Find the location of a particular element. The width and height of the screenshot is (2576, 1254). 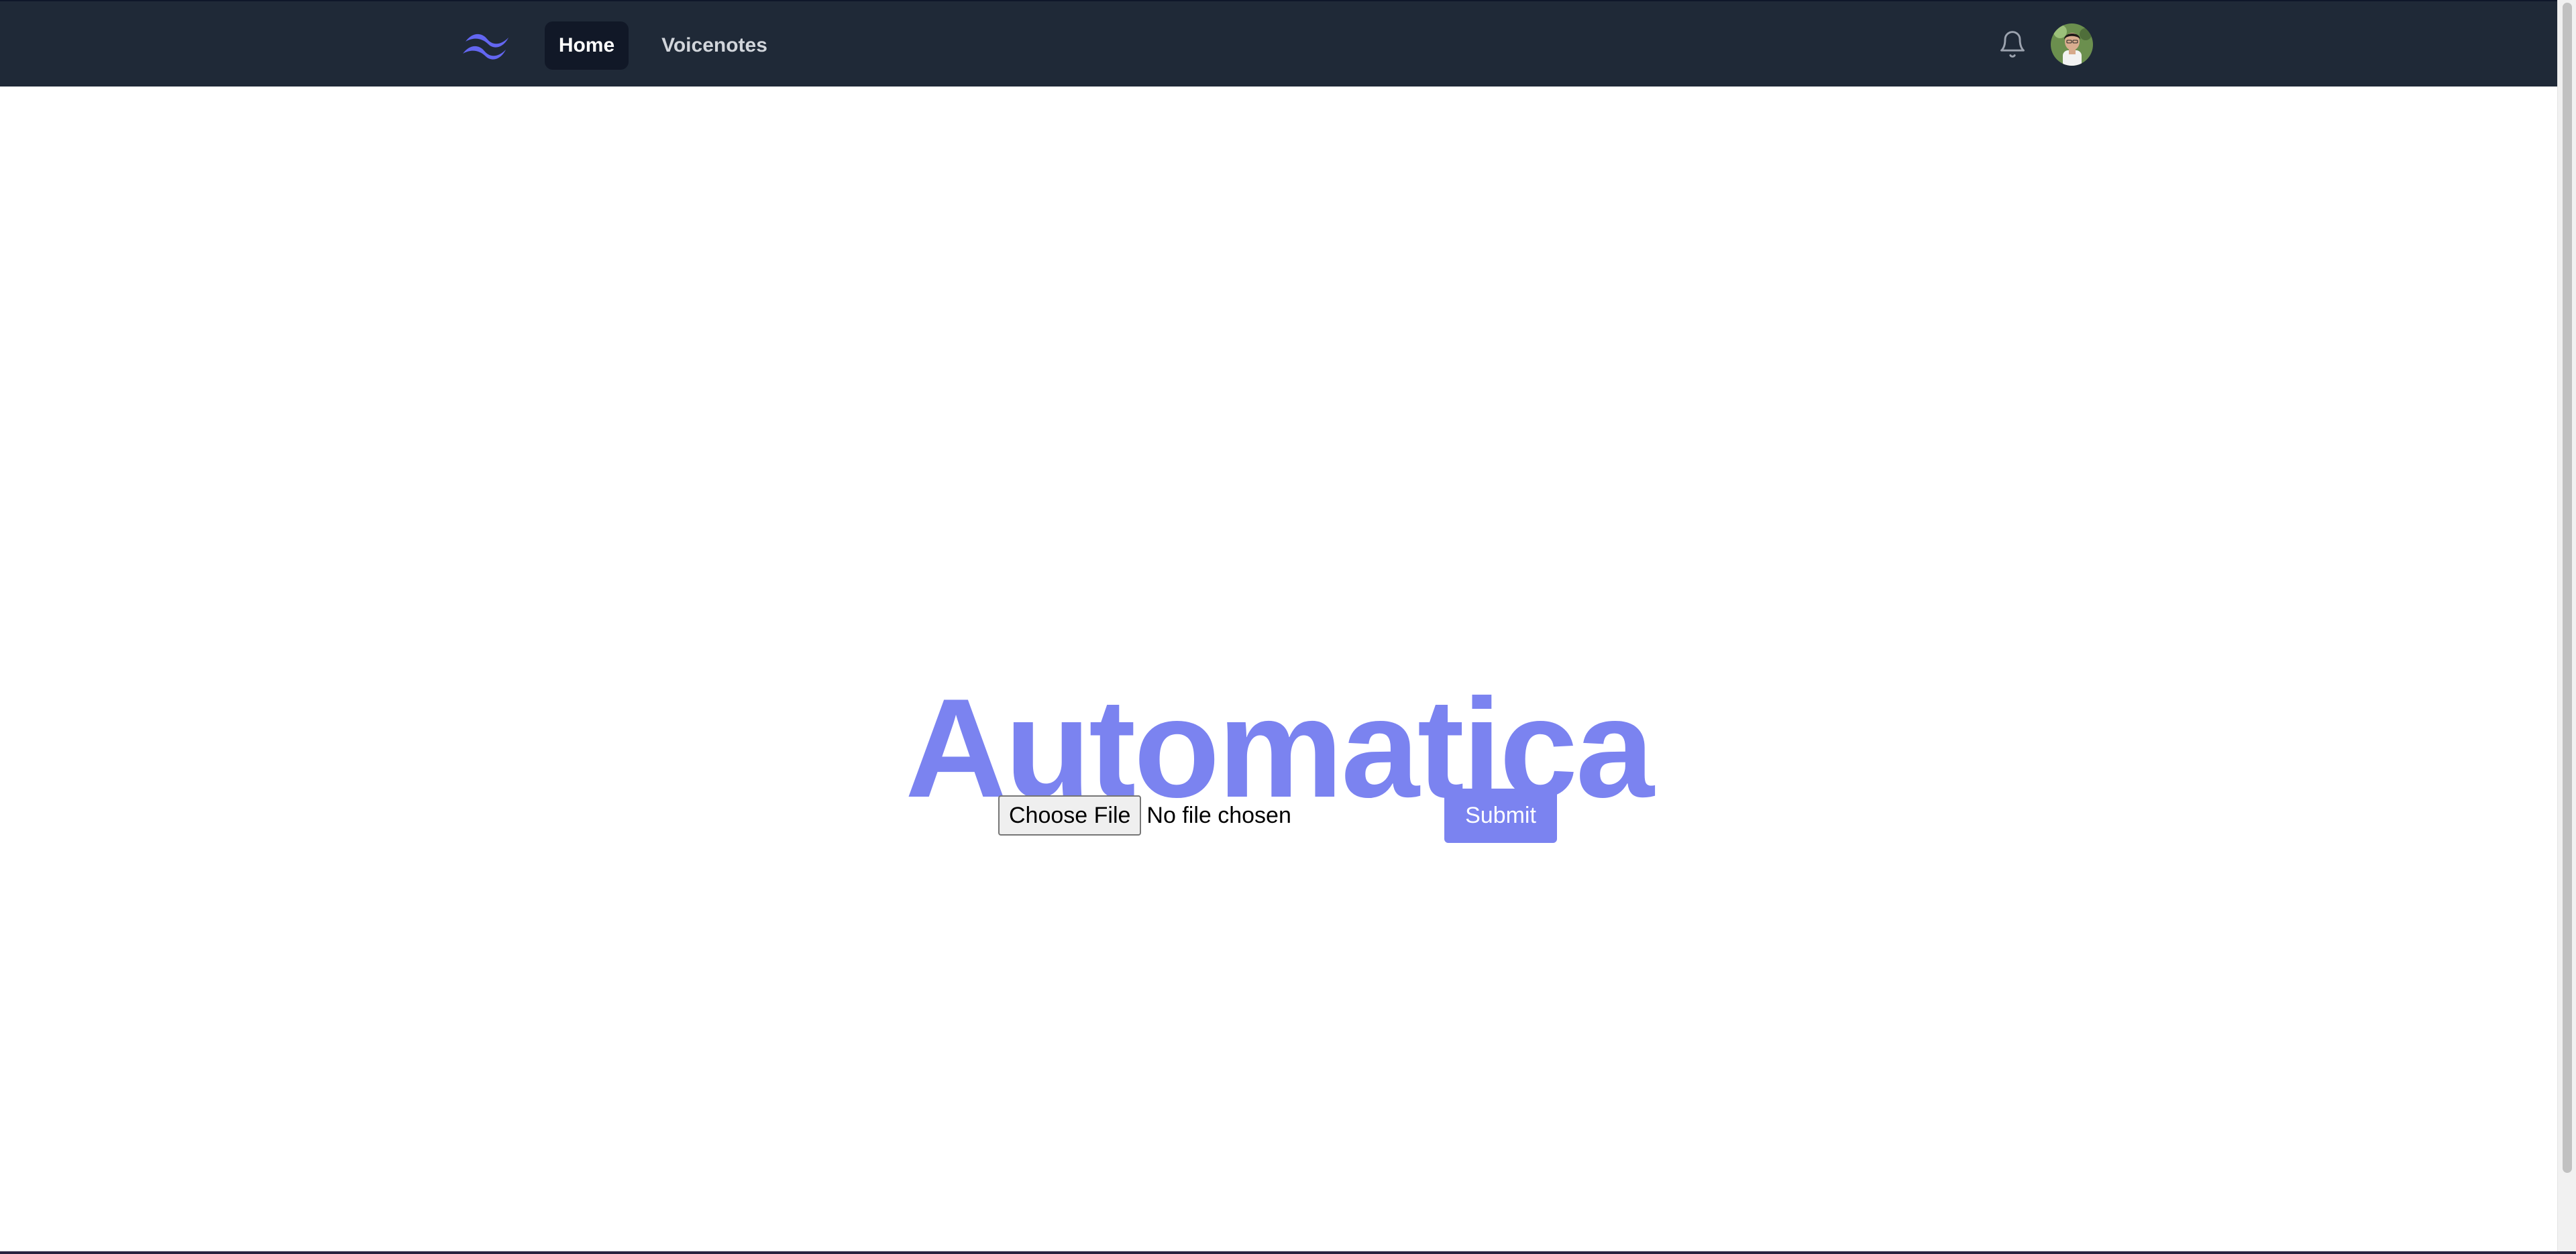

user-avatar-icon is located at coordinates (2072, 44).